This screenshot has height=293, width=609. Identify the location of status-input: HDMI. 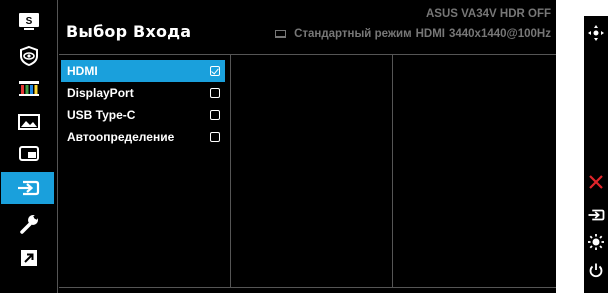
(430, 34).